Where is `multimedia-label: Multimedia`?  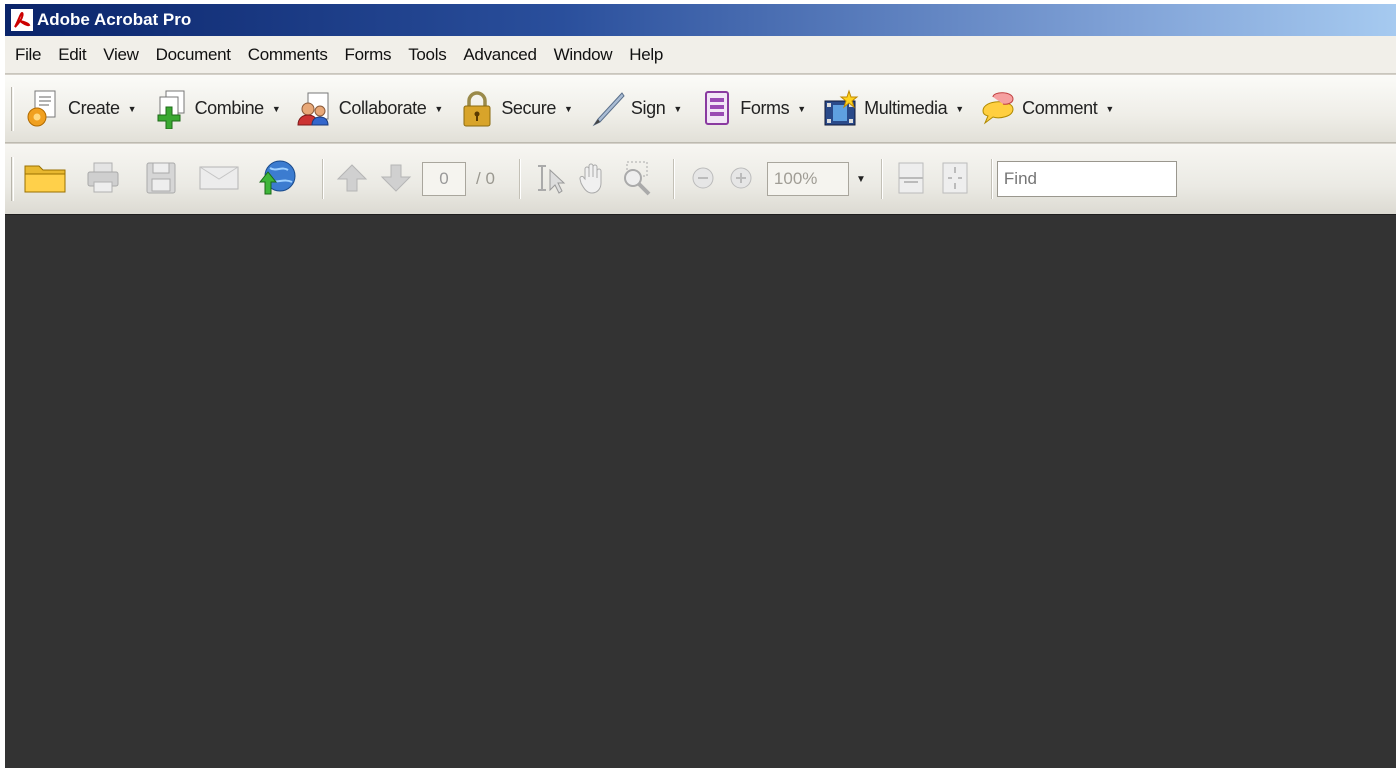 multimedia-label: Multimedia is located at coordinates (906, 108).